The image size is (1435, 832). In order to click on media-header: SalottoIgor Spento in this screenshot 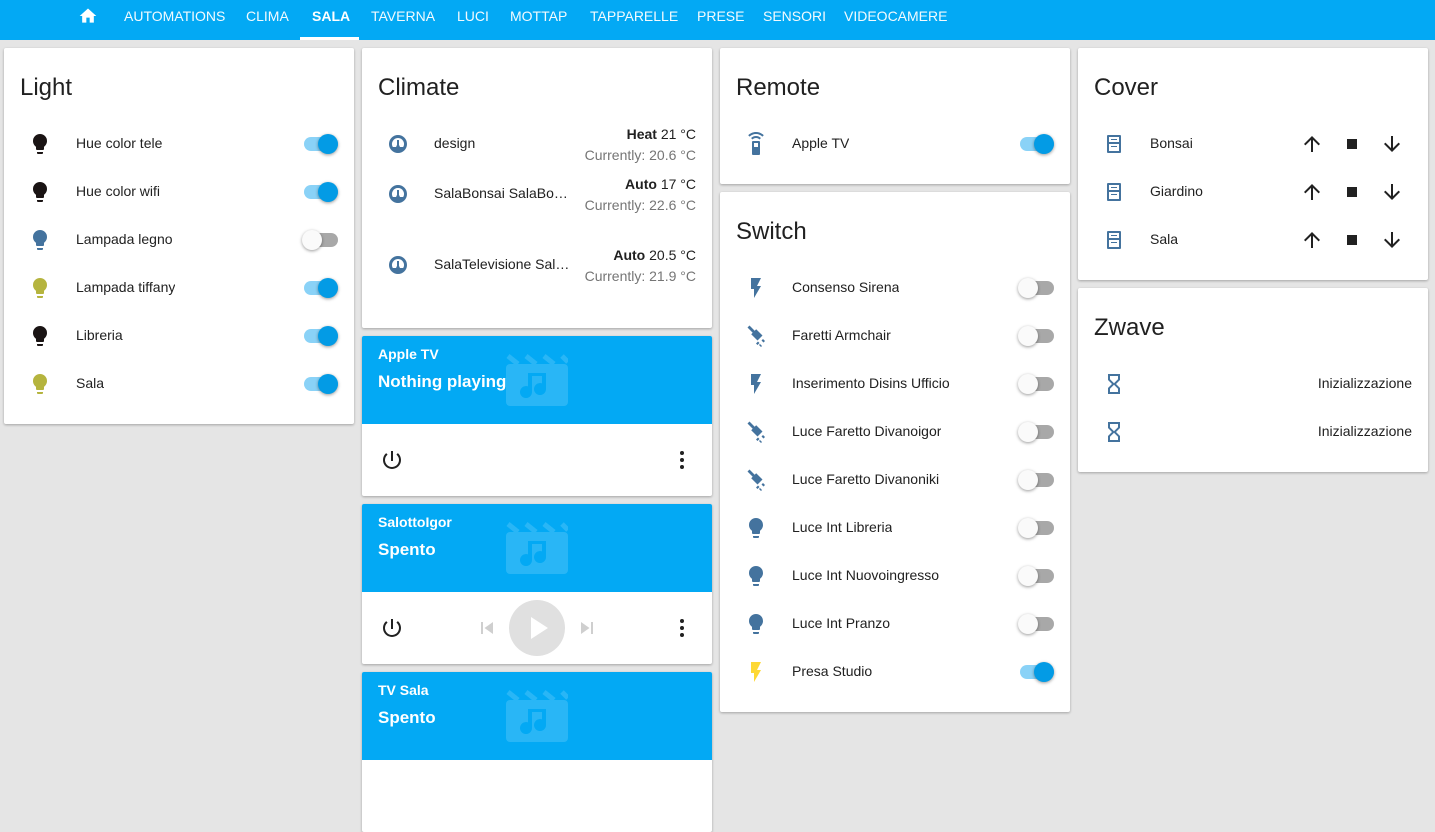, I will do `click(537, 548)`.